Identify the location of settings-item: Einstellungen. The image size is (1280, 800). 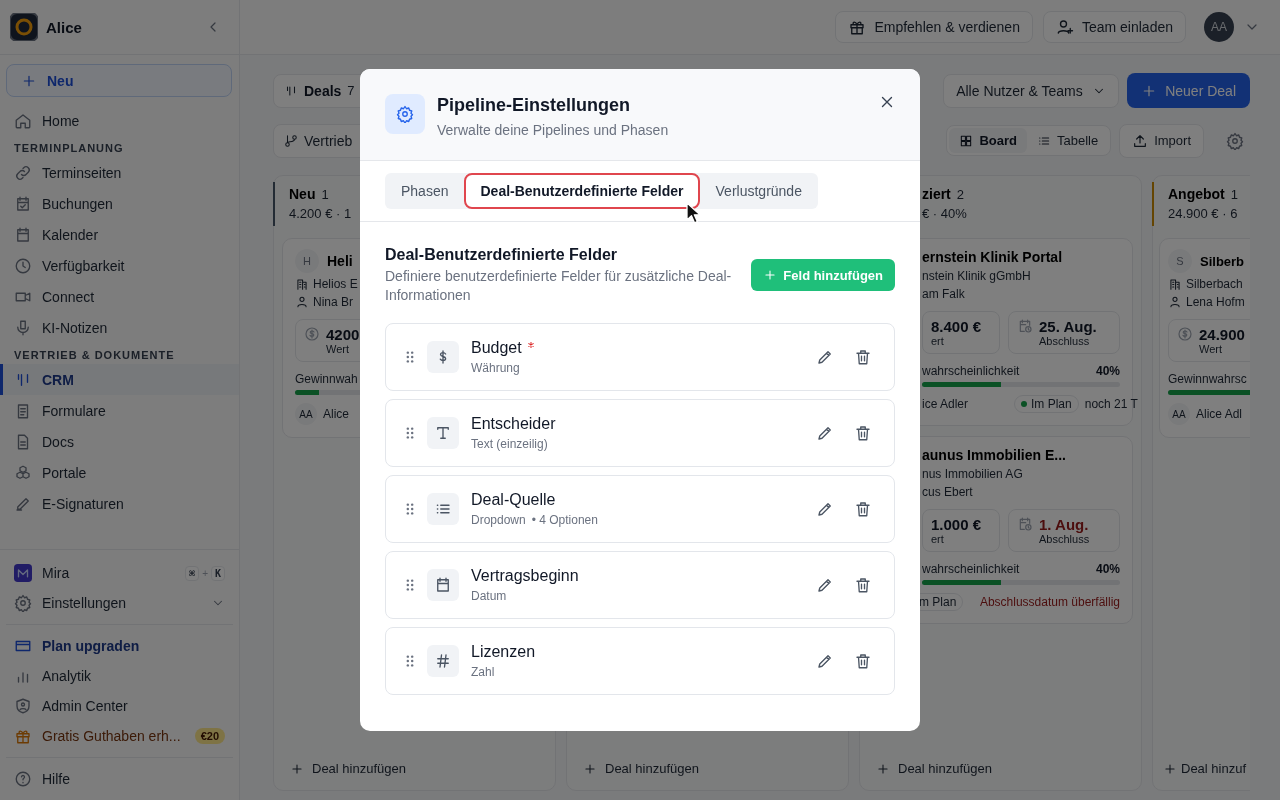
(119, 603).